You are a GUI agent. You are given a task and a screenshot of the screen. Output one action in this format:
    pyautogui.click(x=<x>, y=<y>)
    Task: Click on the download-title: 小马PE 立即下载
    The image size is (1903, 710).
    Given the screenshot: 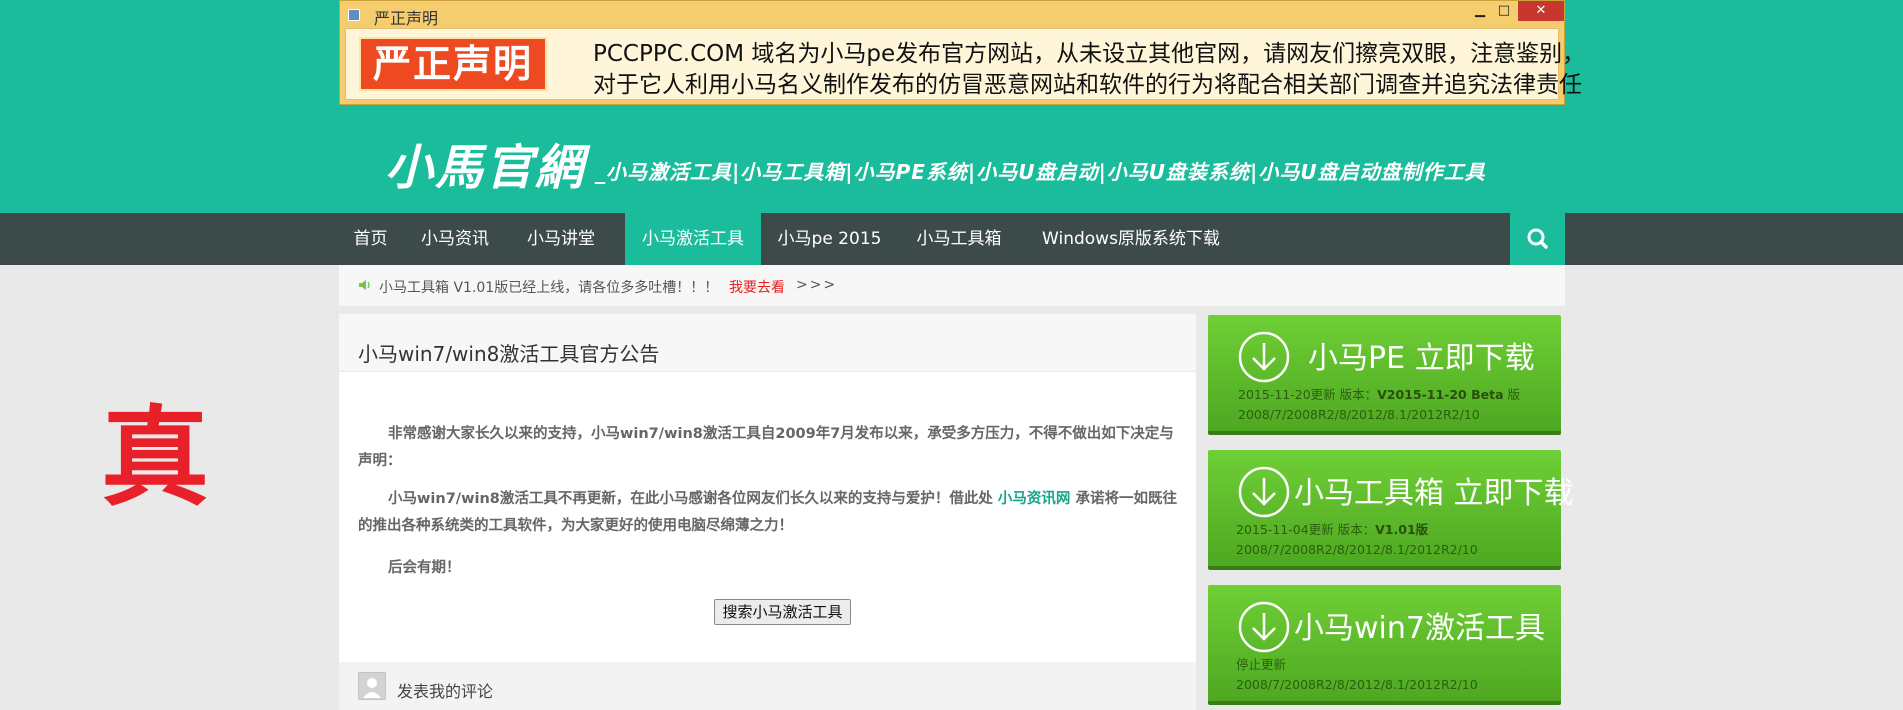 What is the action you would take?
    pyautogui.click(x=1421, y=358)
    